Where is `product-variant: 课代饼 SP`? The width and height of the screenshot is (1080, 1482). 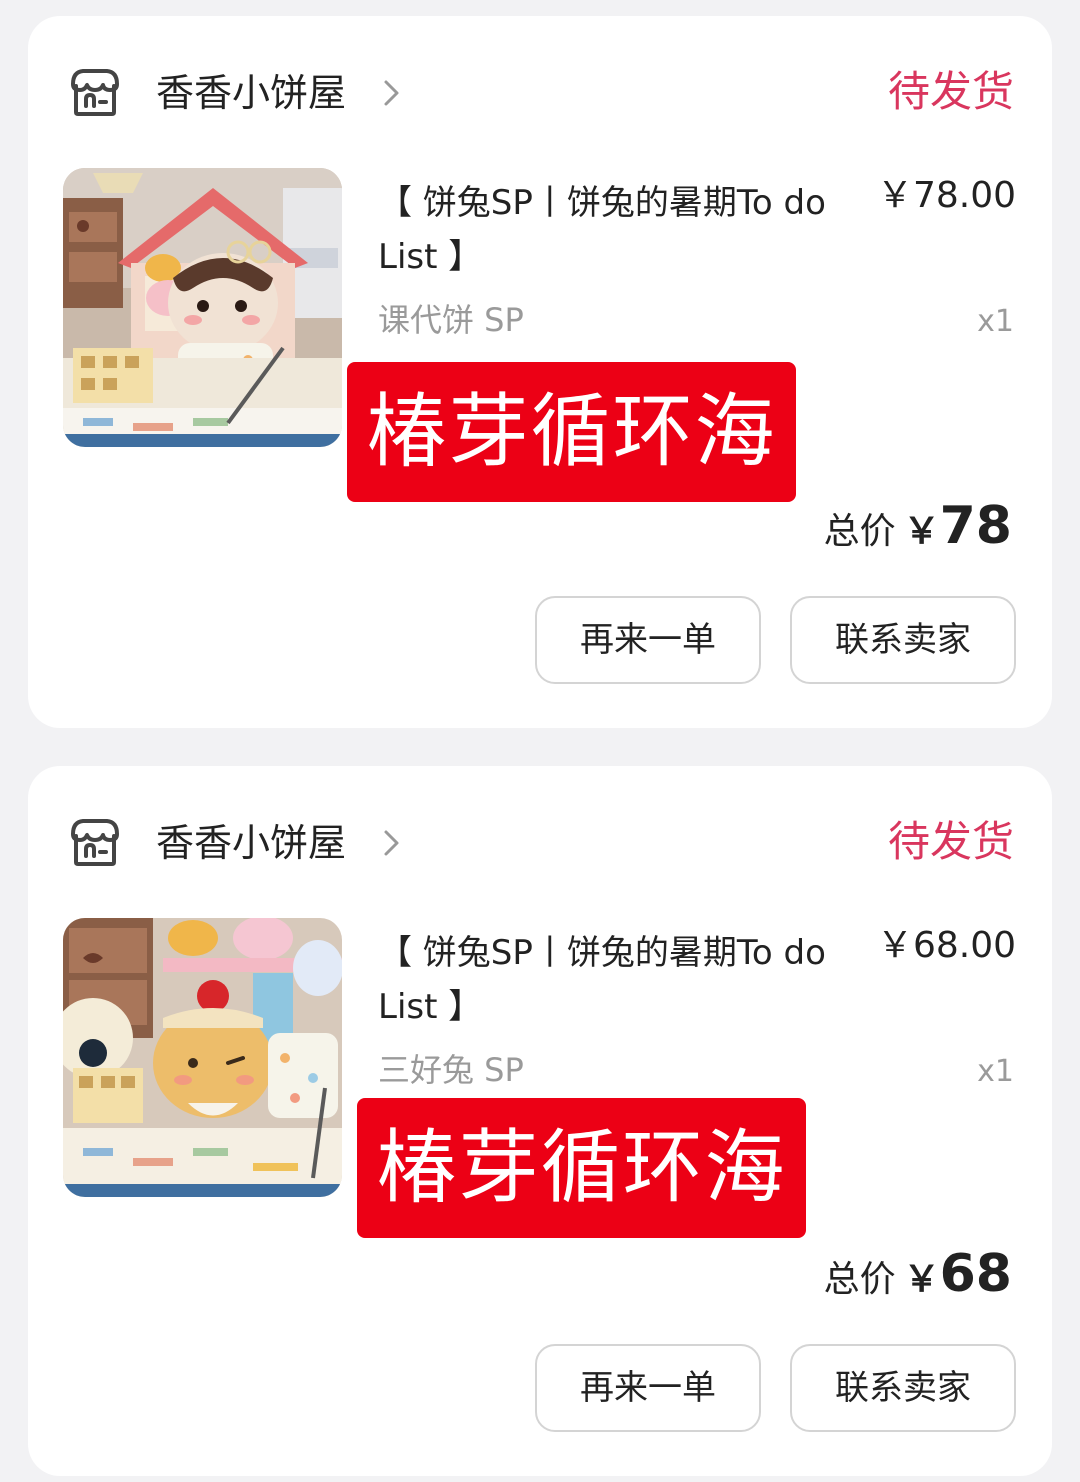
product-variant: 课代饼 SP is located at coordinates (451, 320).